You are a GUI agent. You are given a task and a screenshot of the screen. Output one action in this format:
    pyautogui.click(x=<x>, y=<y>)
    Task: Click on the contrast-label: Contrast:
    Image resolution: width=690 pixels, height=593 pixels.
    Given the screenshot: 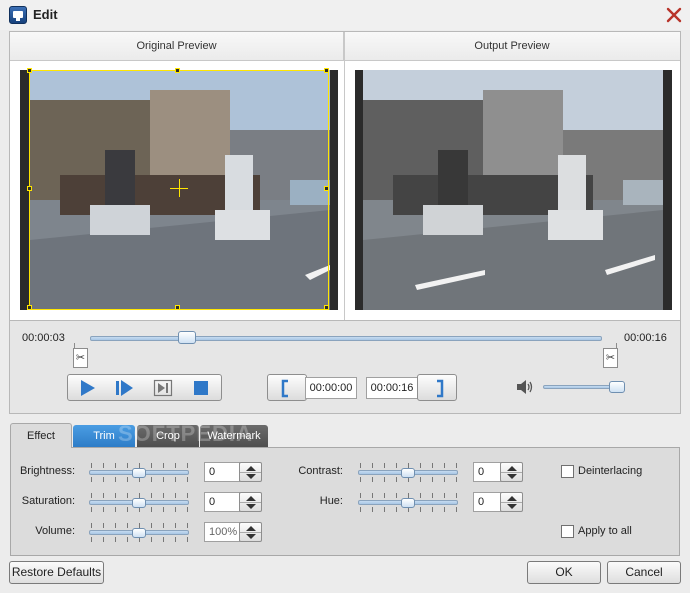 What is the action you would take?
    pyautogui.click(x=320, y=471)
    